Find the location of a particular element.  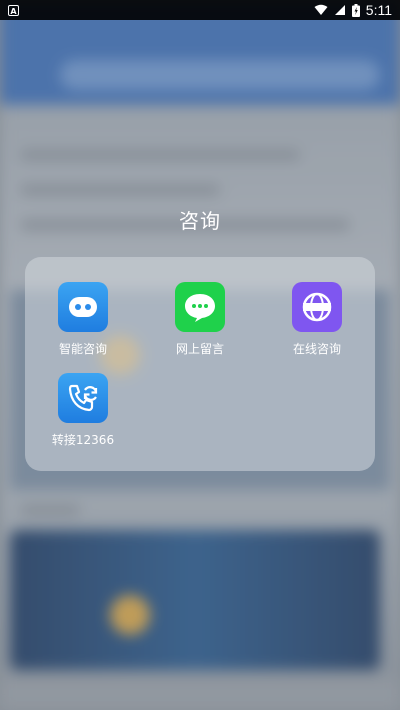

chat-bot-icon is located at coordinates (83, 307).